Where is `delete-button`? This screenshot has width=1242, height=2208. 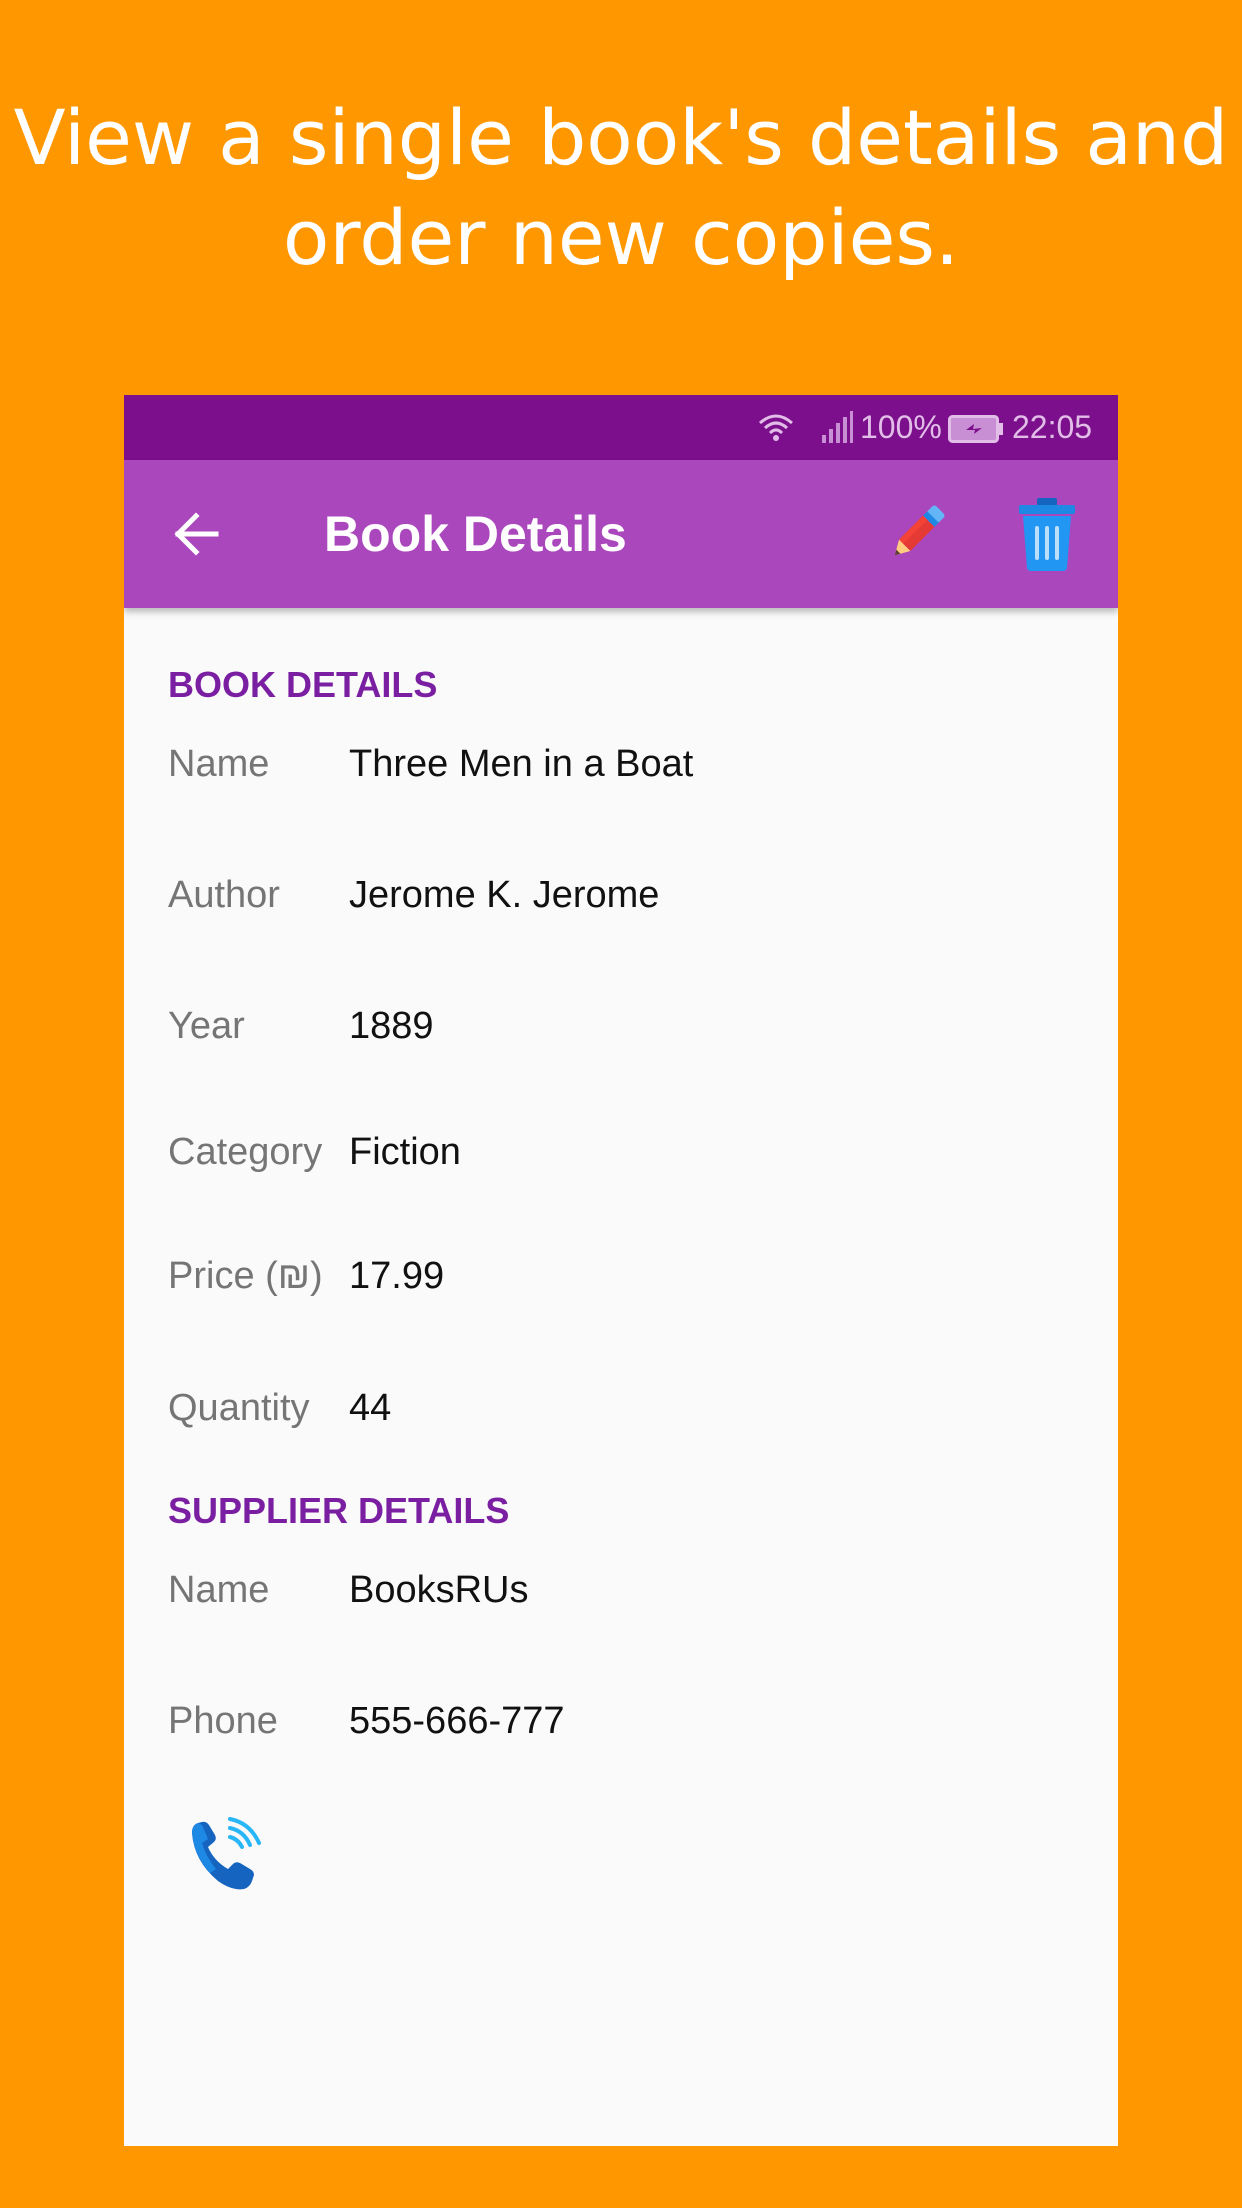 delete-button is located at coordinates (1047, 534).